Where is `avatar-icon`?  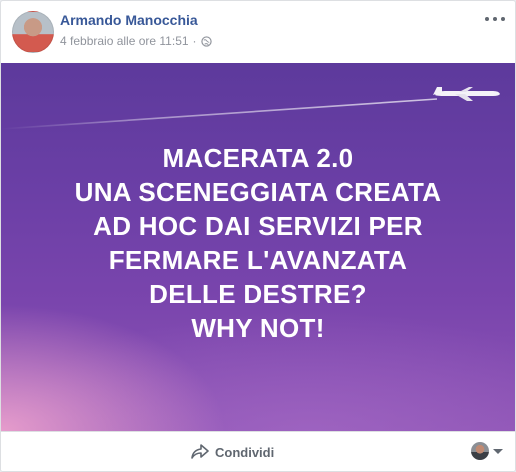
avatar-icon is located at coordinates (480, 451).